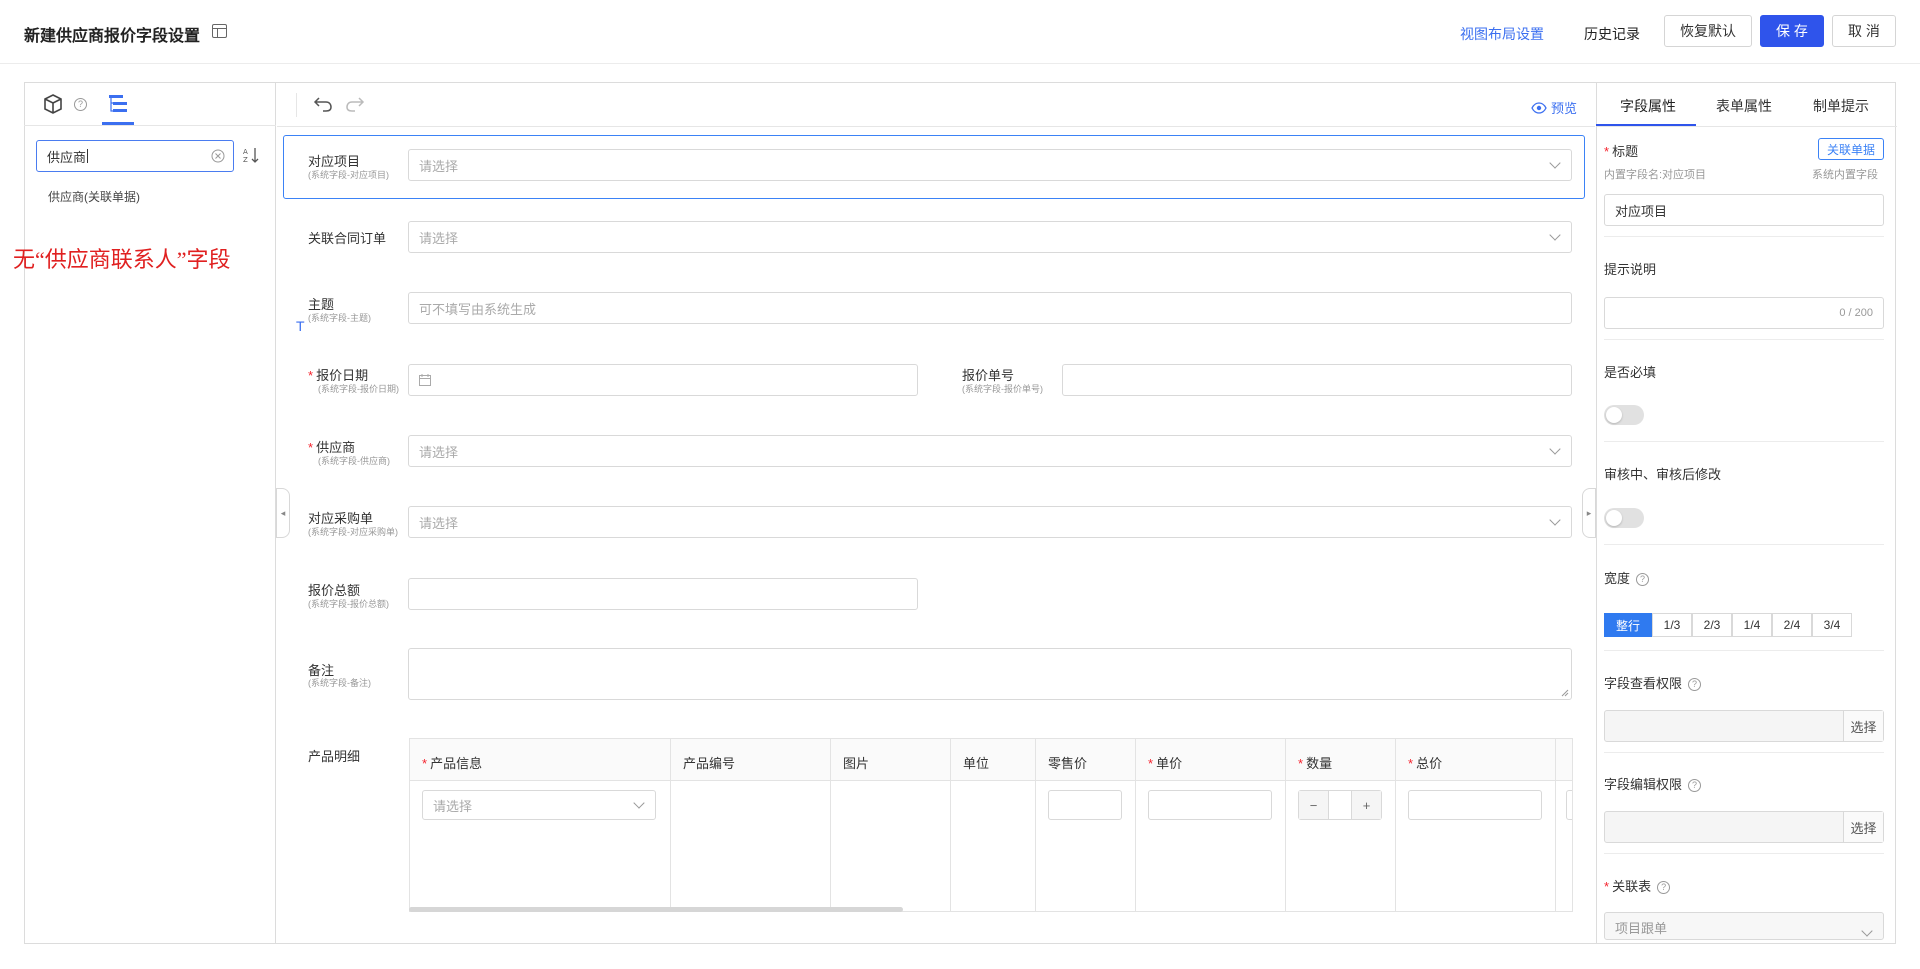 The width and height of the screenshot is (1920, 969). What do you see at coordinates (251, 155) in the screenshot?
I see `sort-icon: A Z` at bounding box center [251, 155].